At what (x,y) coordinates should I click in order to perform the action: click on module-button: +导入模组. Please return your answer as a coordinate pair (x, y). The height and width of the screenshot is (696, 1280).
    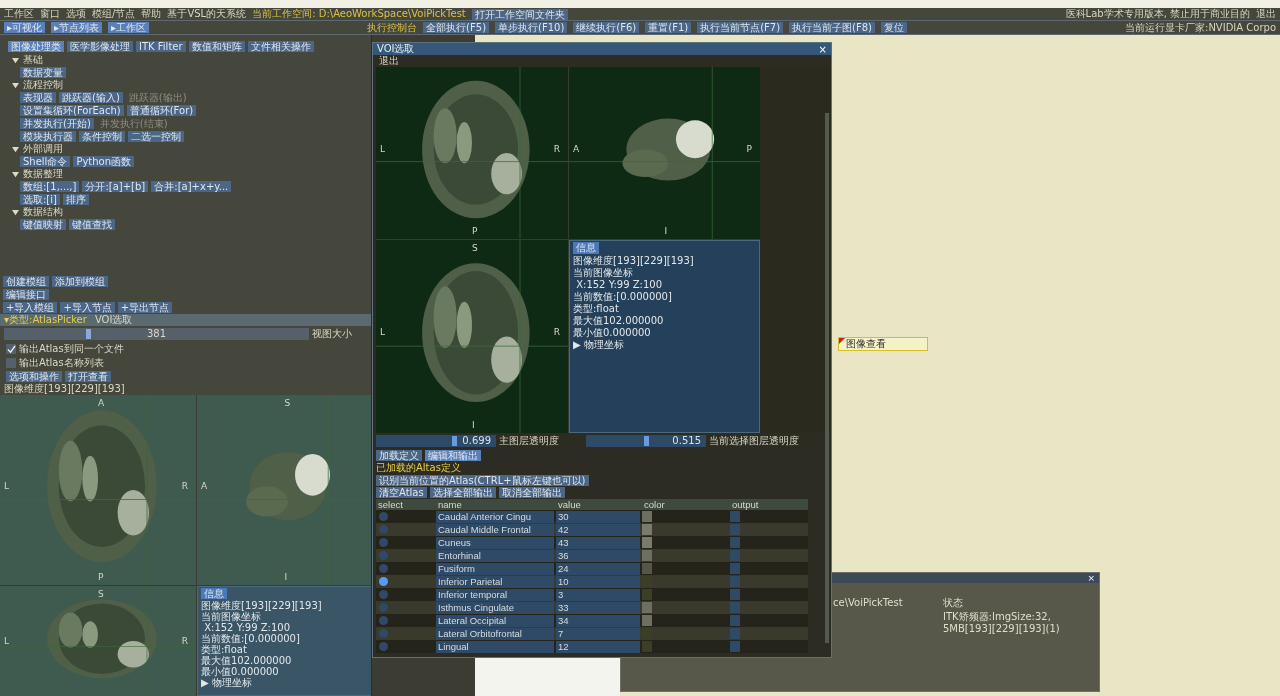
    Looking at the image, I should click on (30, 307).